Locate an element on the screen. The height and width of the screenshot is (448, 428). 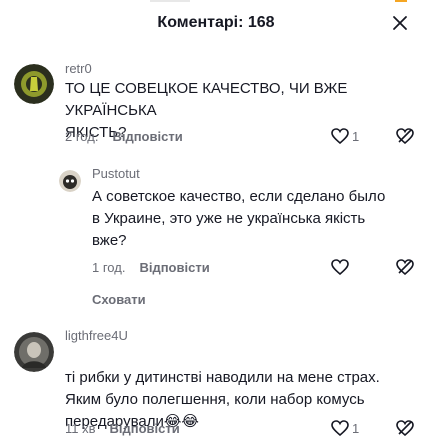
like-button: 1 is located at coordinates (344, 428).